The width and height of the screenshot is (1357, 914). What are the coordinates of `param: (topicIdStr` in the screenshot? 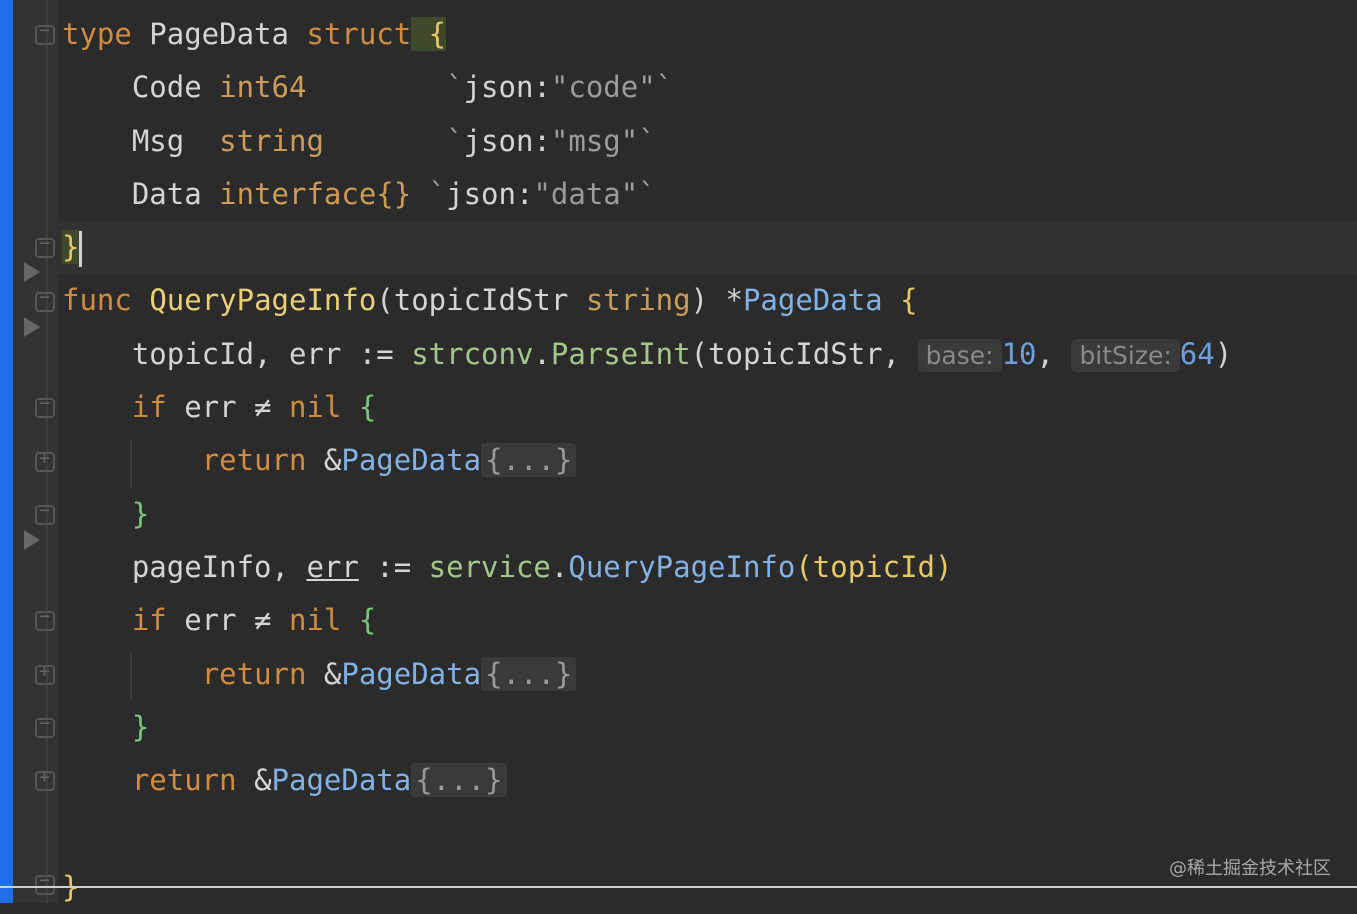 It's located at (481, 300).